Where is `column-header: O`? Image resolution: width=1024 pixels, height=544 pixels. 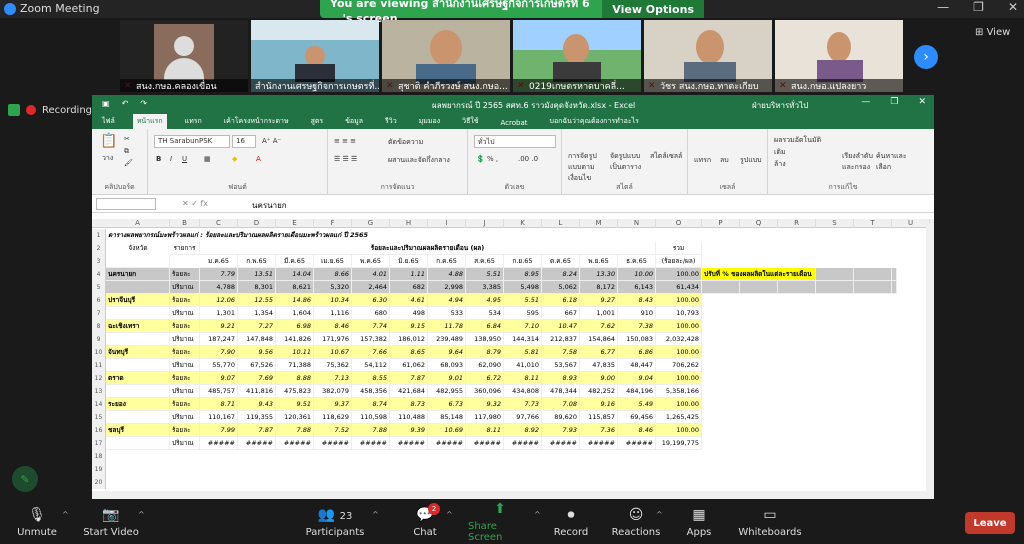 column-header: O is located at coordinates (679, 223).